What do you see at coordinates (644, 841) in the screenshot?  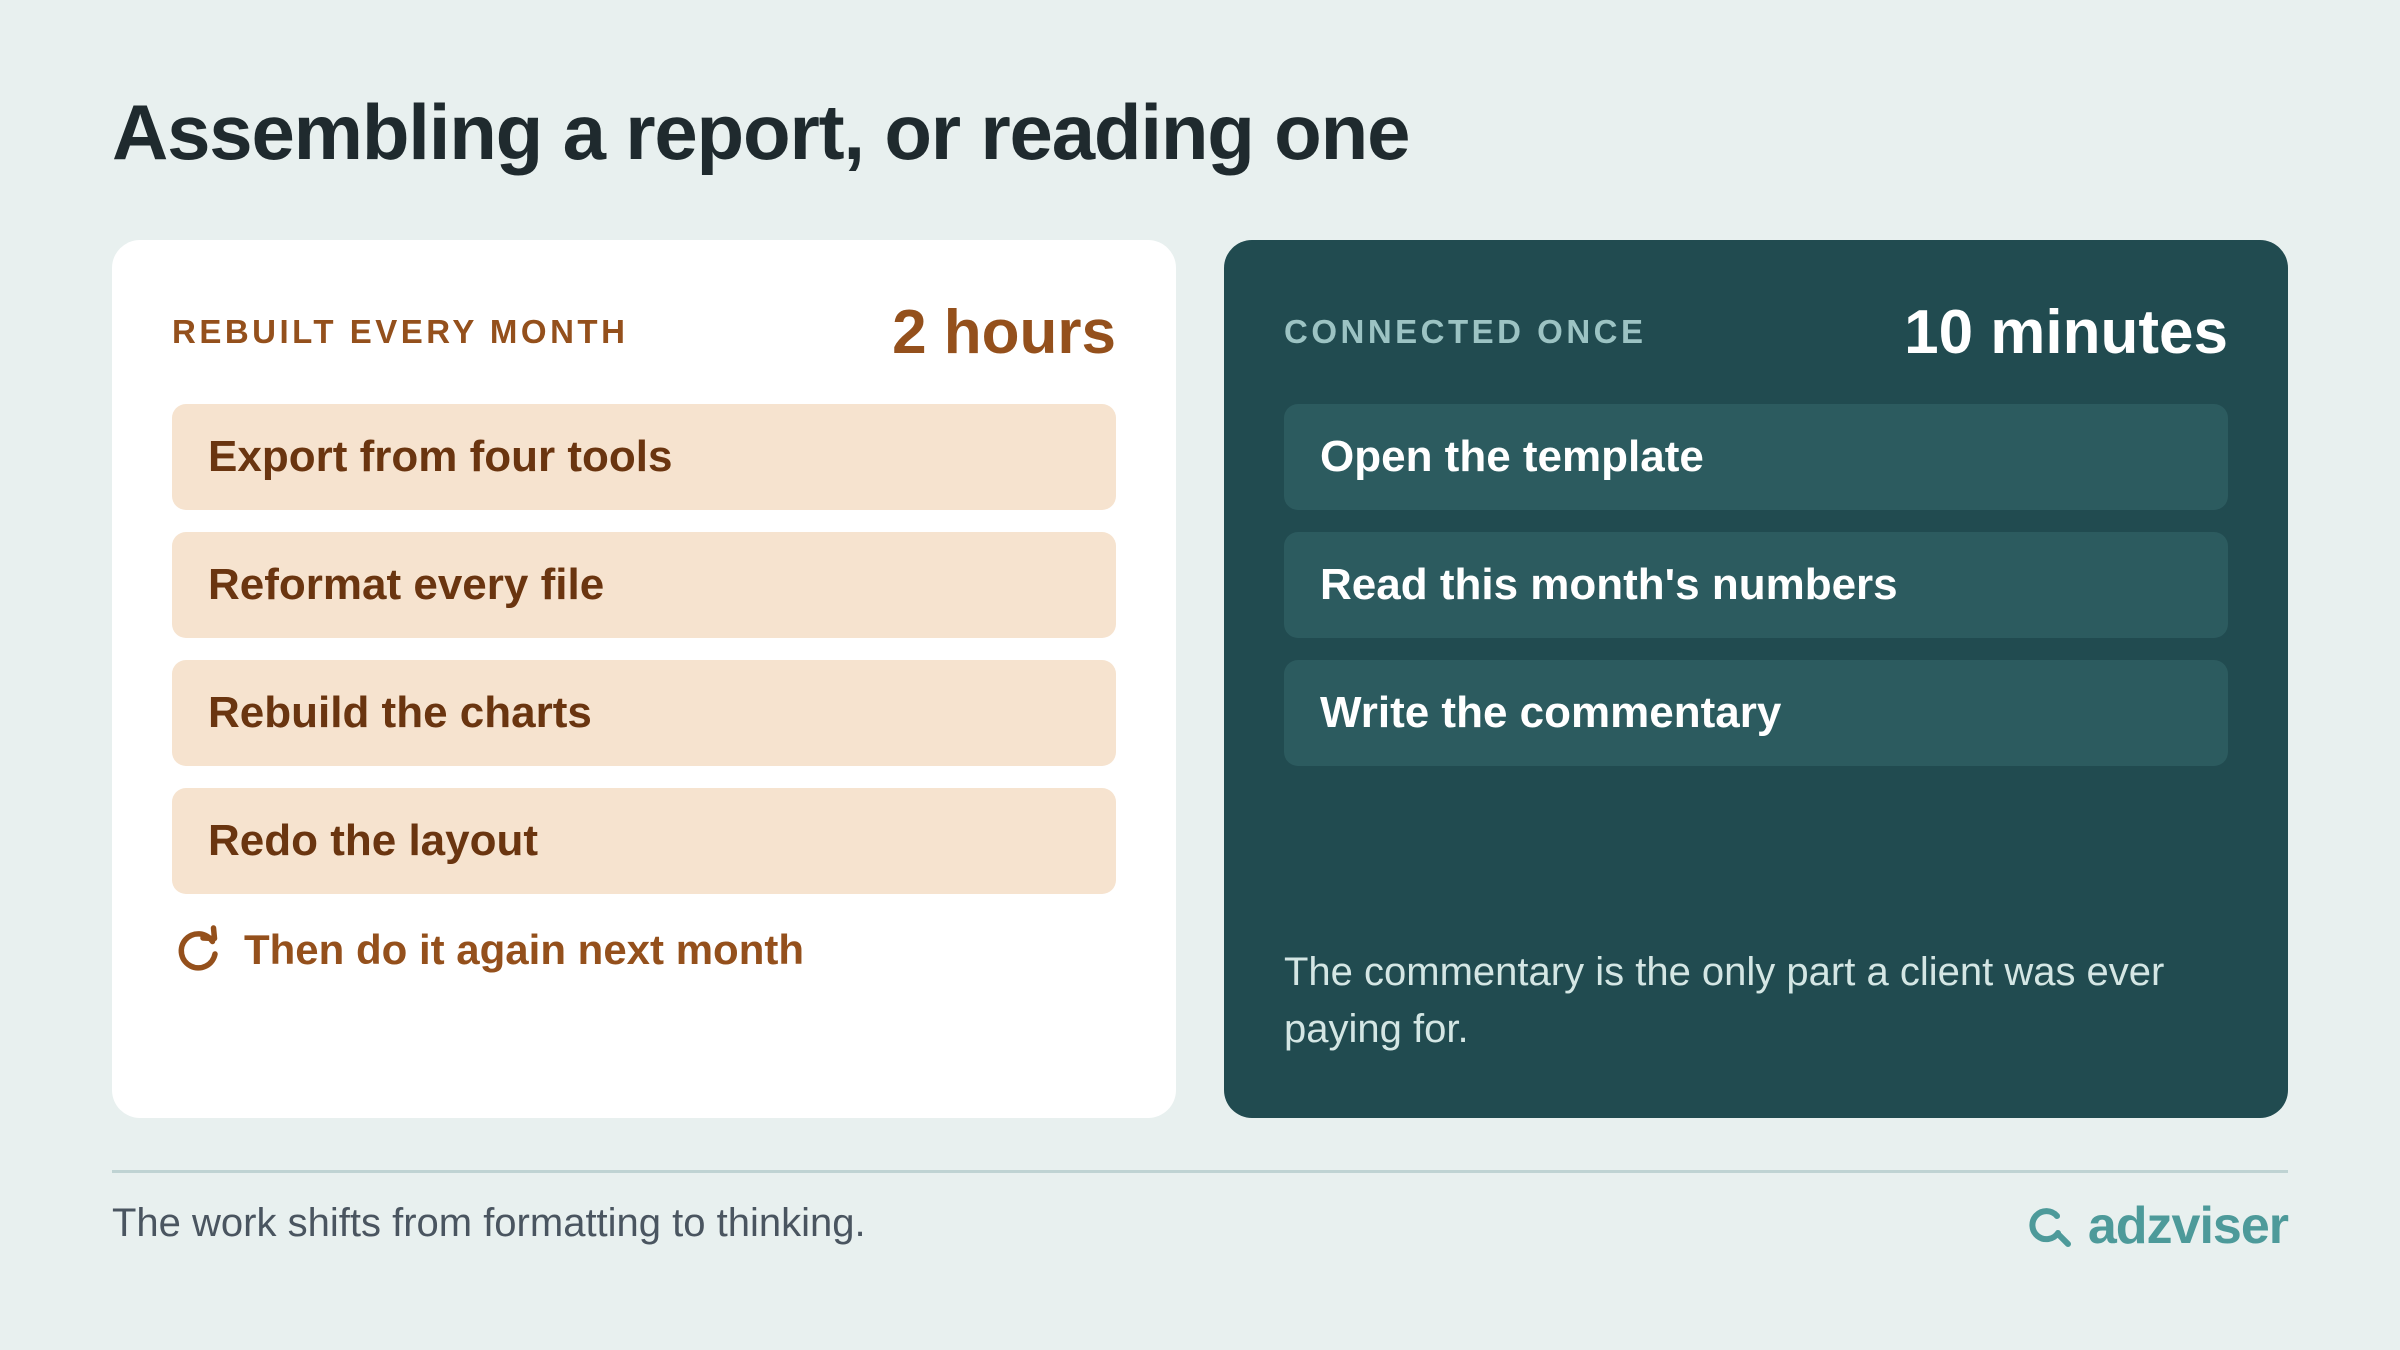 I see `step-item: Redo the layout` at bounding box center [644, 841].